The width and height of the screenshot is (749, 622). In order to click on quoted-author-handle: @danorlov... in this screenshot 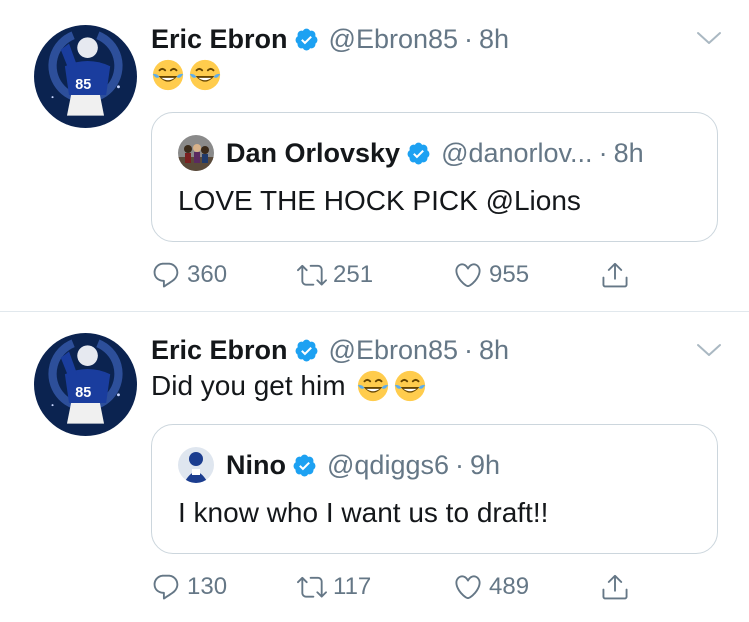, I will do `click(517, 152)`.